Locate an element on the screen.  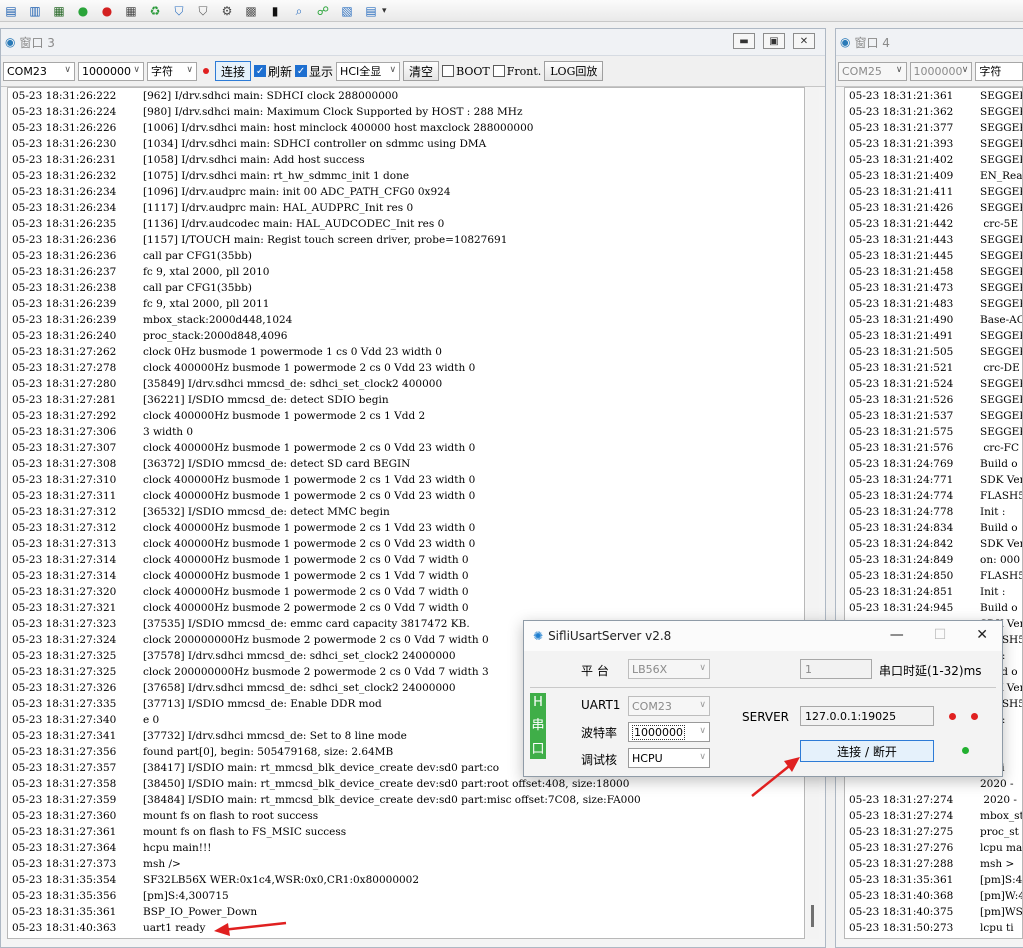
hci-select: HCI全显 ∨ is located at coordinates (368, 71).